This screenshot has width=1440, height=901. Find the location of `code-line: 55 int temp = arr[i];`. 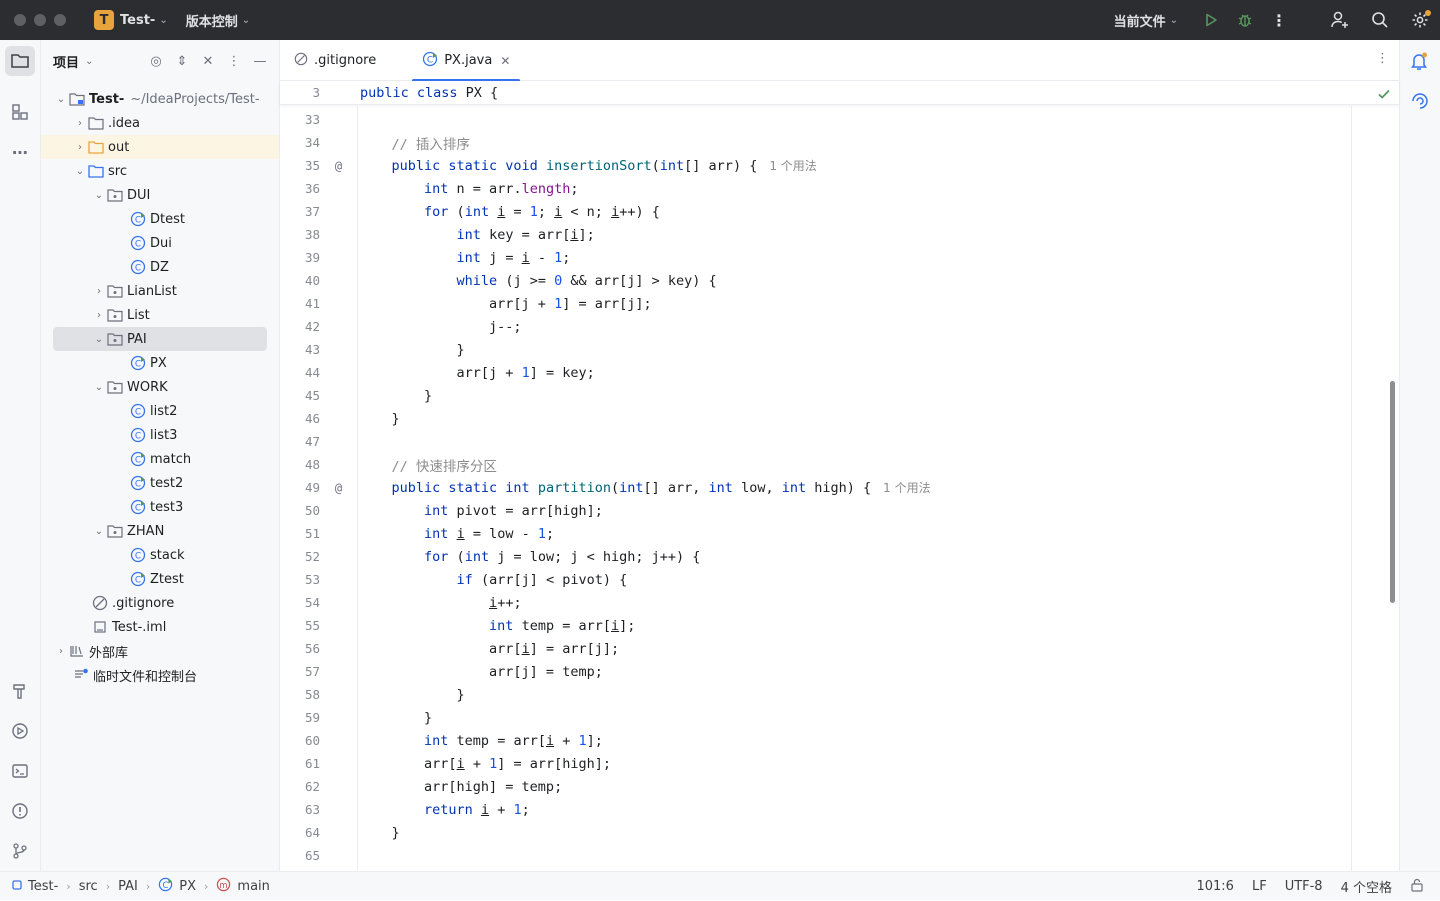

code-line: 55 int temp = arr[i]; is located at coordinates (815, 625).